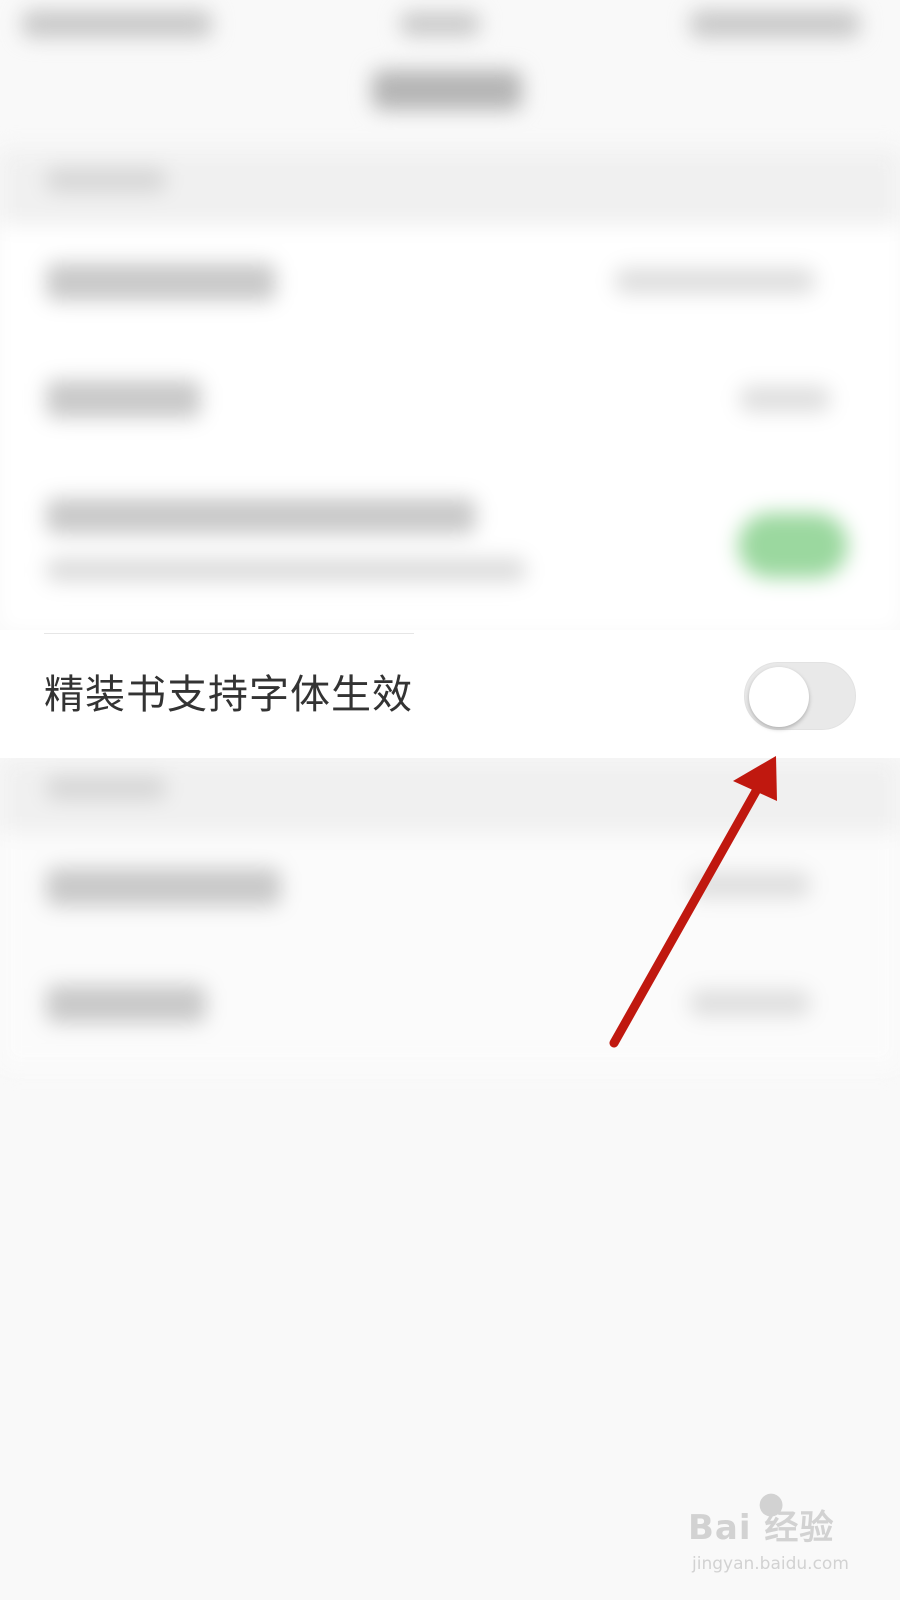  I want to click on font-effect-toggle, so click(800, 696).